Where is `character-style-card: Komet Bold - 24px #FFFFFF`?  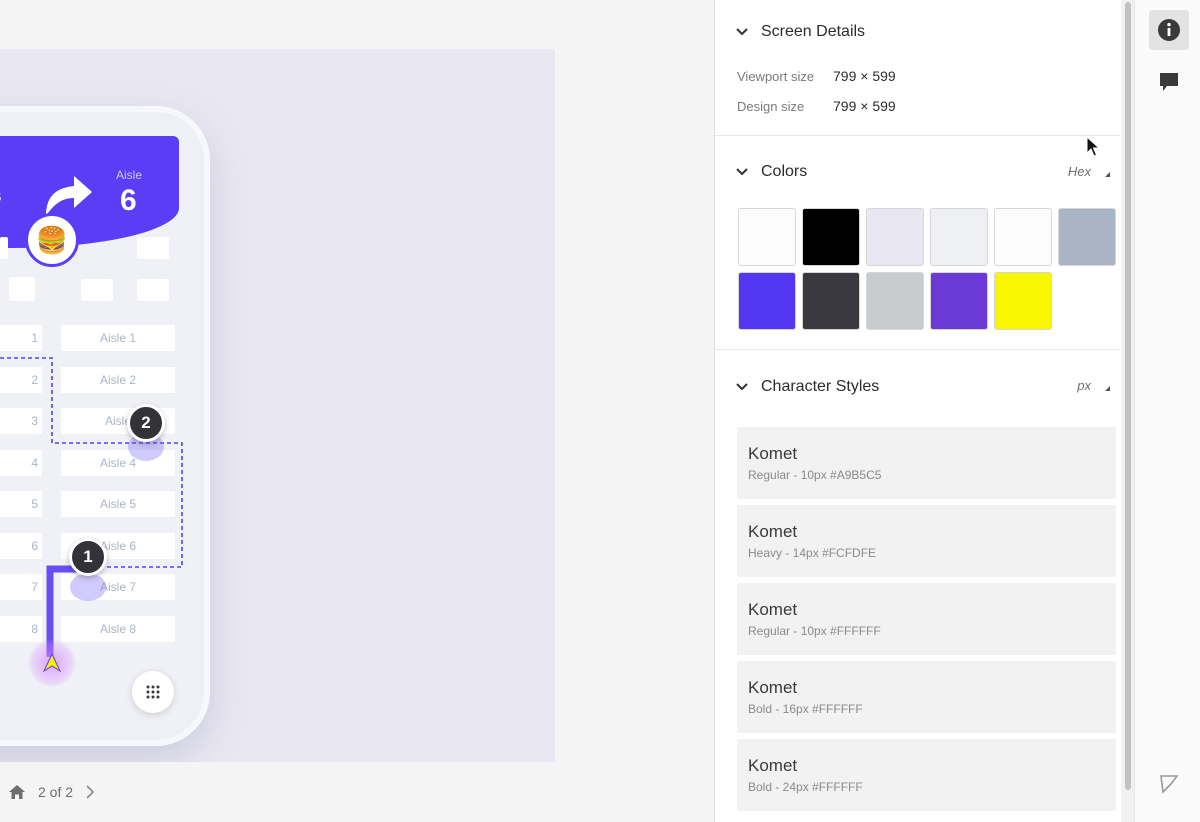
character-style-card: Komet Bold - 24px #FFFFFF is located at coordinates (926, 775).